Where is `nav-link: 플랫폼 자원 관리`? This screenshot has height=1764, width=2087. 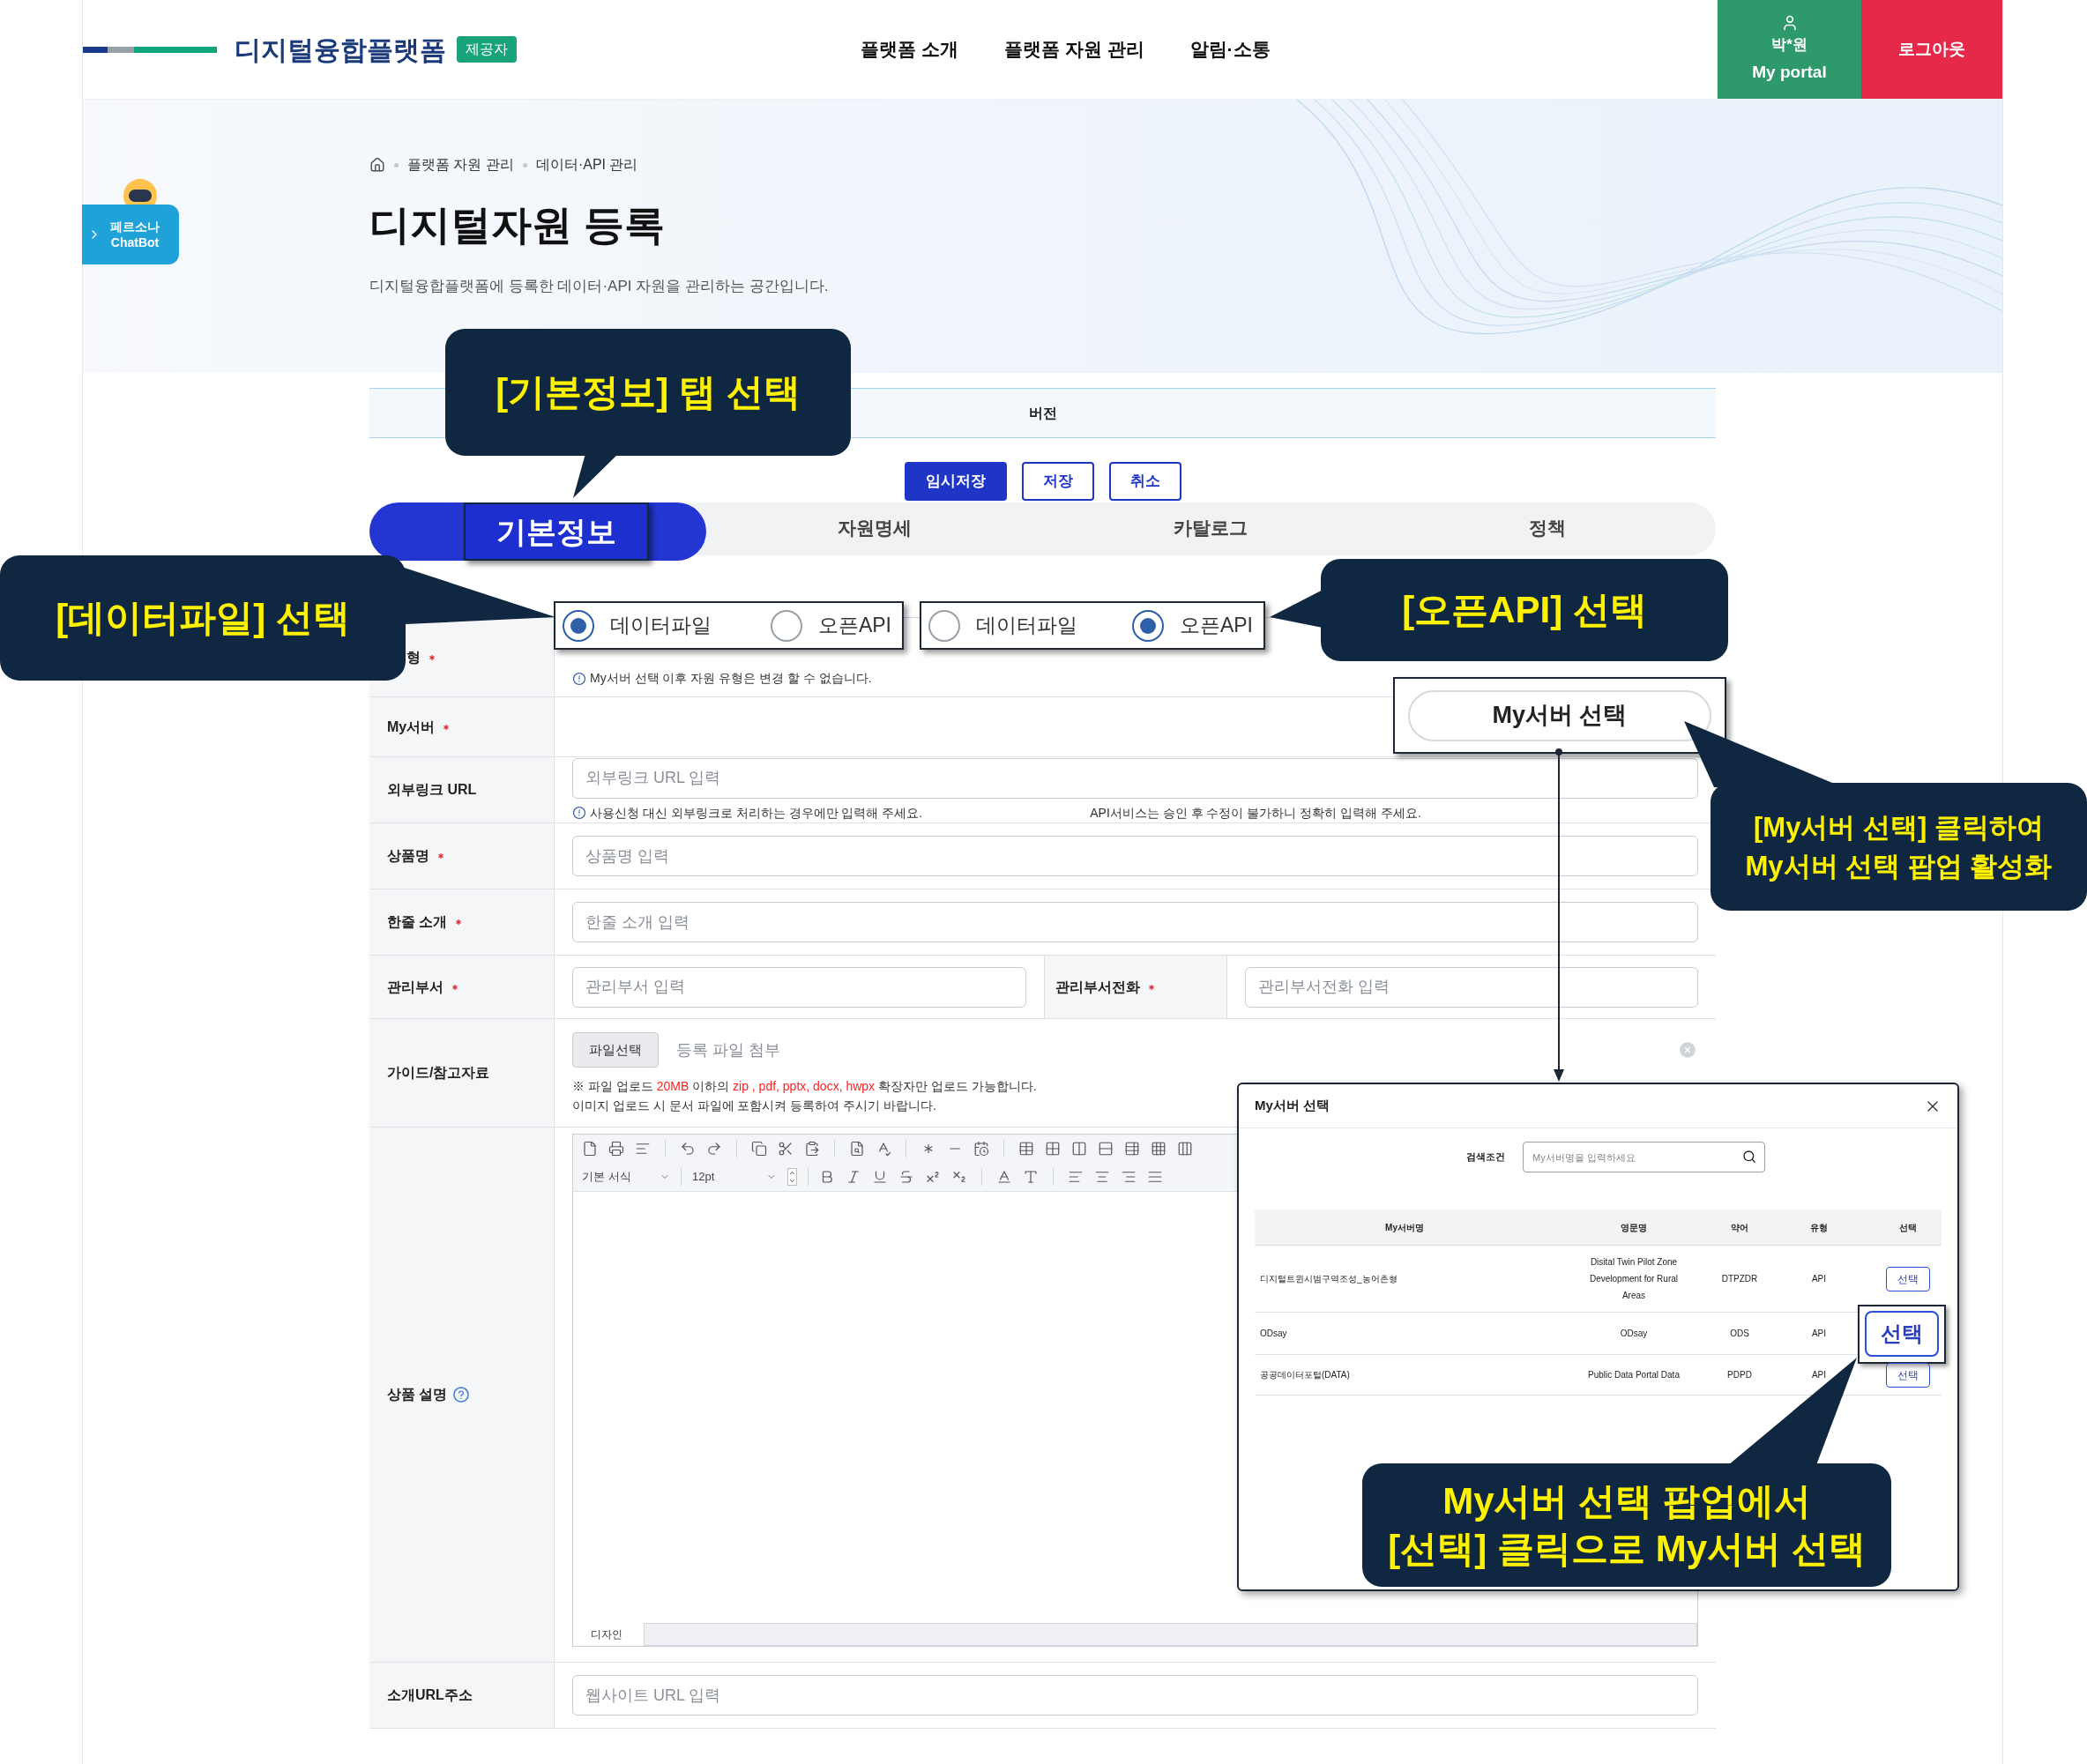 nav-link: 플랫폼 자원 관리 is located at coordinates (1074, 49).